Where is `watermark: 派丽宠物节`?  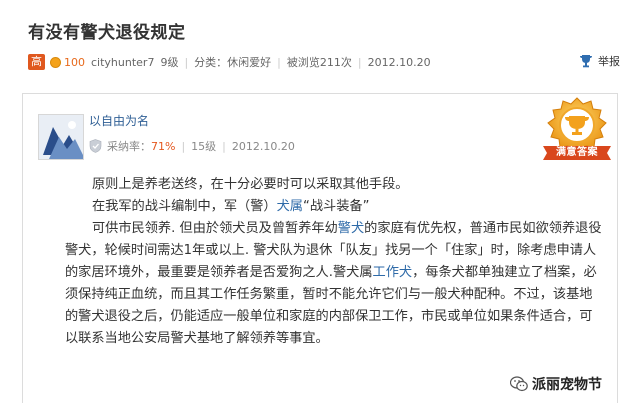
watermark: 派丽宠物节 is located at coordinates (556, 384).